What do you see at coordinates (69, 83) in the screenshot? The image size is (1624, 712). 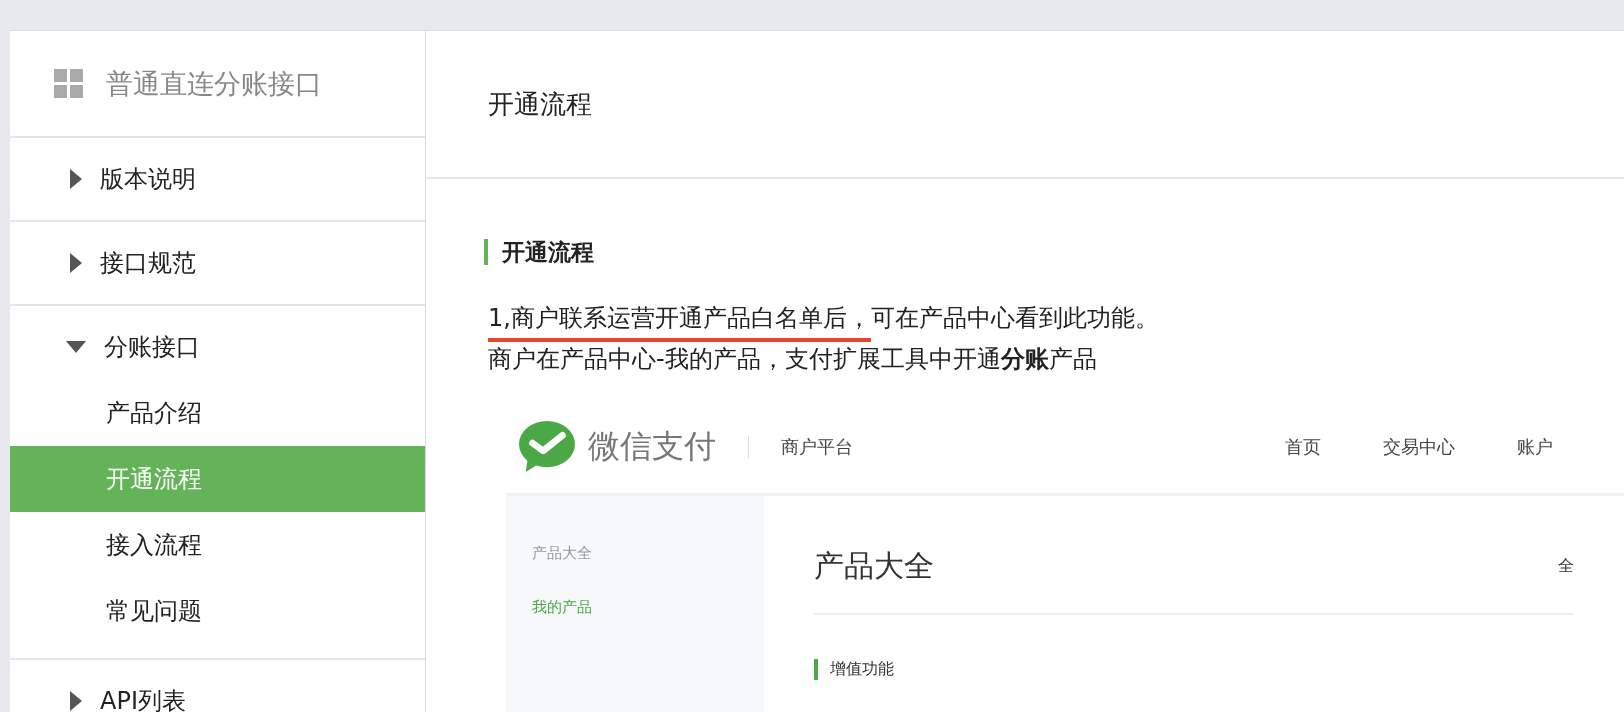 I see `grid-icon` at bounding box center [69, 83].